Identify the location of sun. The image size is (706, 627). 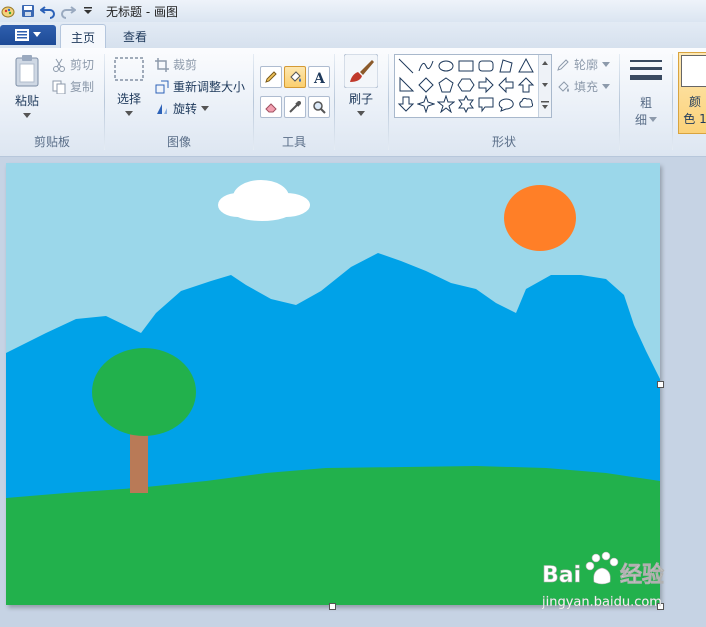
(540, 218).